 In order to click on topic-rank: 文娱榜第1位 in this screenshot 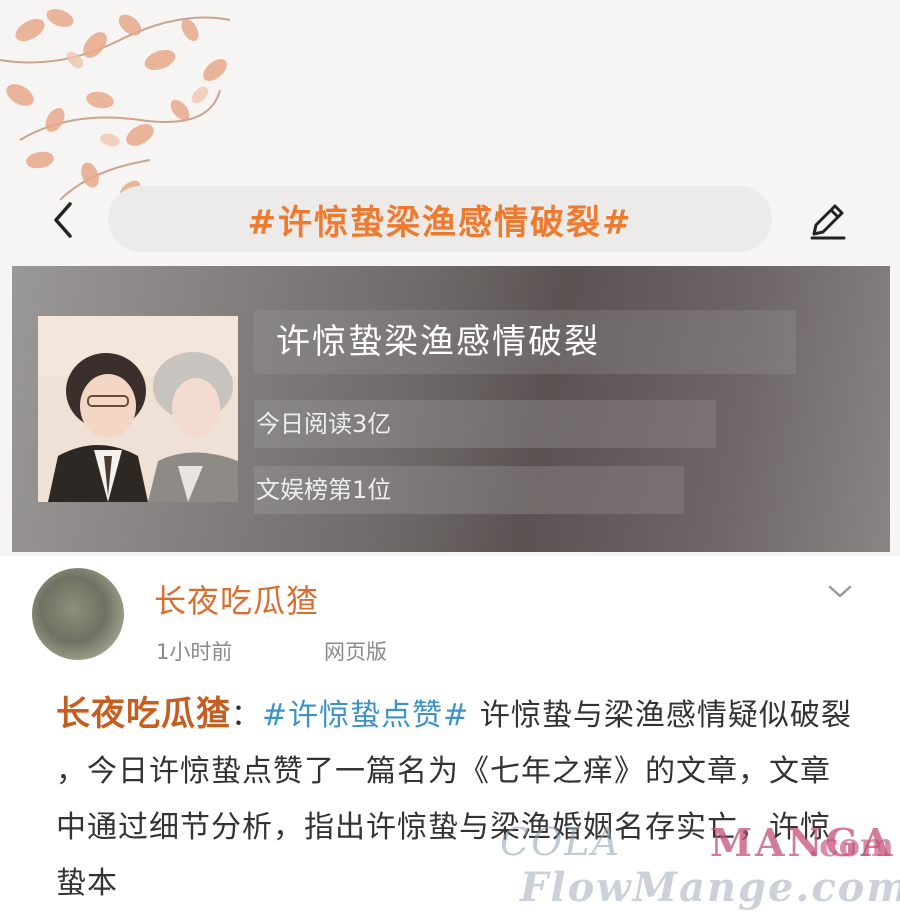, I will do `click(469, 490)`.